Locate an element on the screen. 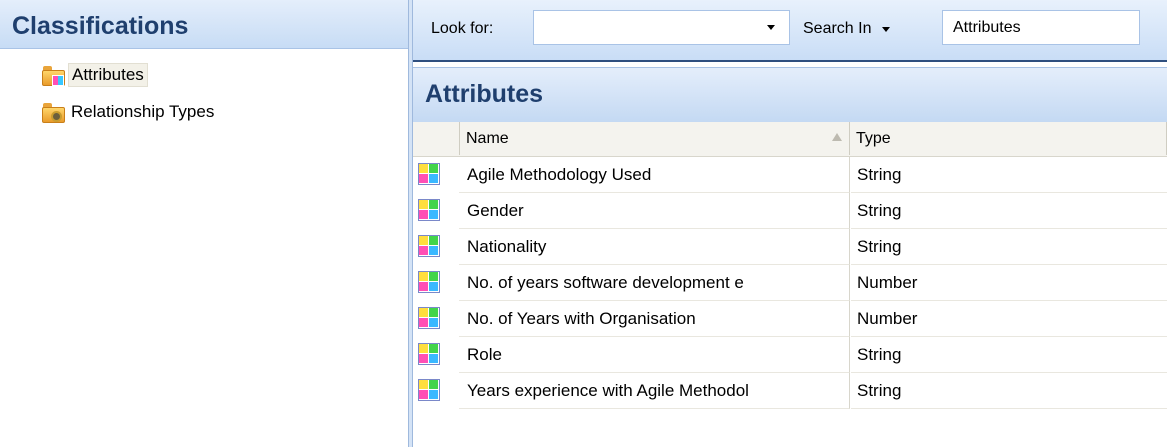  grid-header: Name Type is located at coordinates (790, 139).